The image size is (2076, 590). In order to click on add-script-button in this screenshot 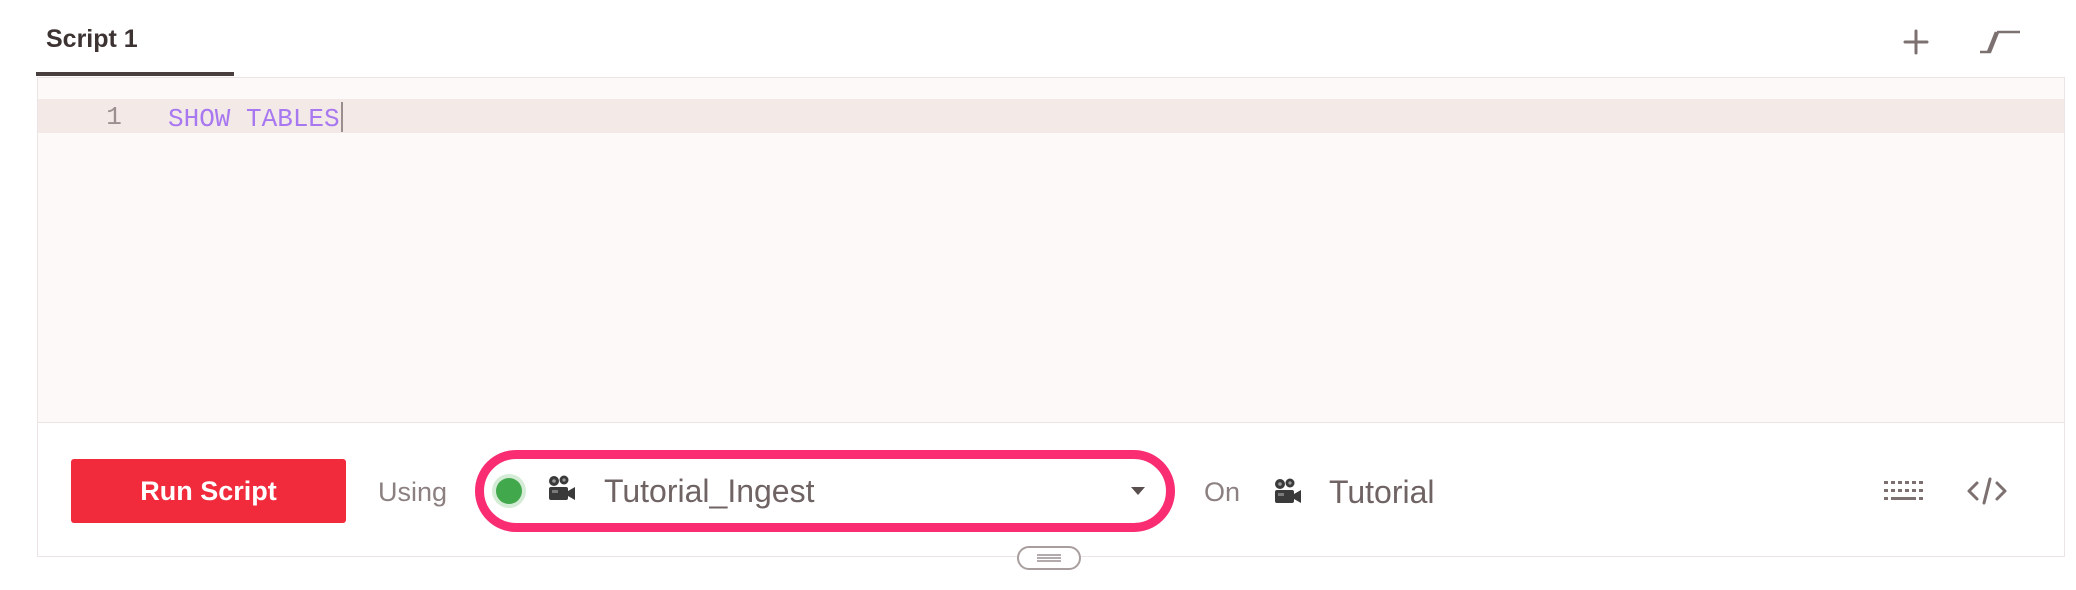, I will do `click(1916, 42)`.